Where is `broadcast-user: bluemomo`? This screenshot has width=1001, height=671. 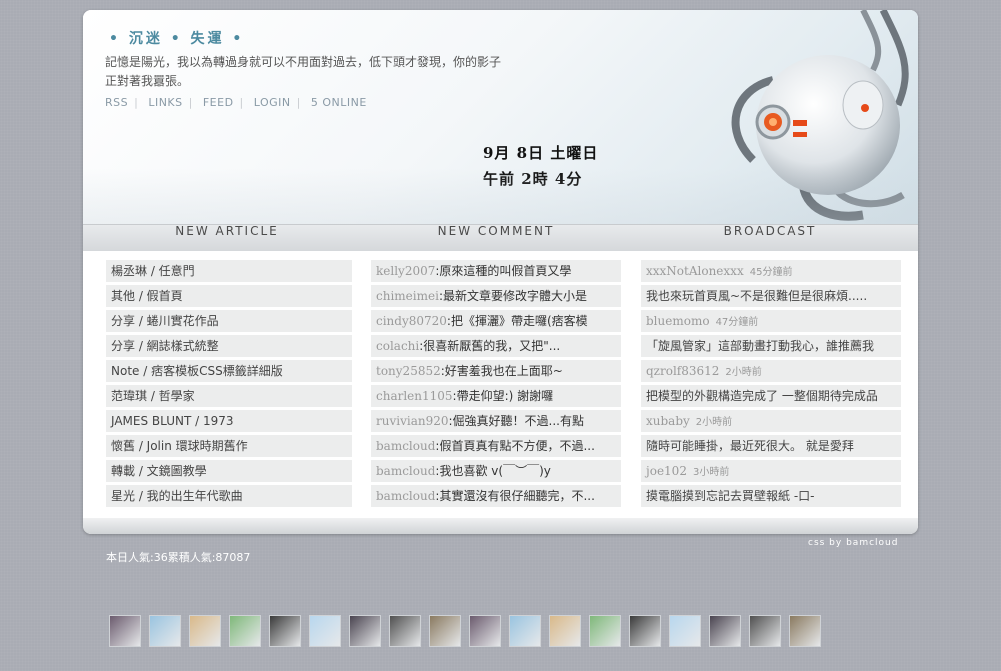
broadcast-user: bluemomo is located at coordinates (678, 321).